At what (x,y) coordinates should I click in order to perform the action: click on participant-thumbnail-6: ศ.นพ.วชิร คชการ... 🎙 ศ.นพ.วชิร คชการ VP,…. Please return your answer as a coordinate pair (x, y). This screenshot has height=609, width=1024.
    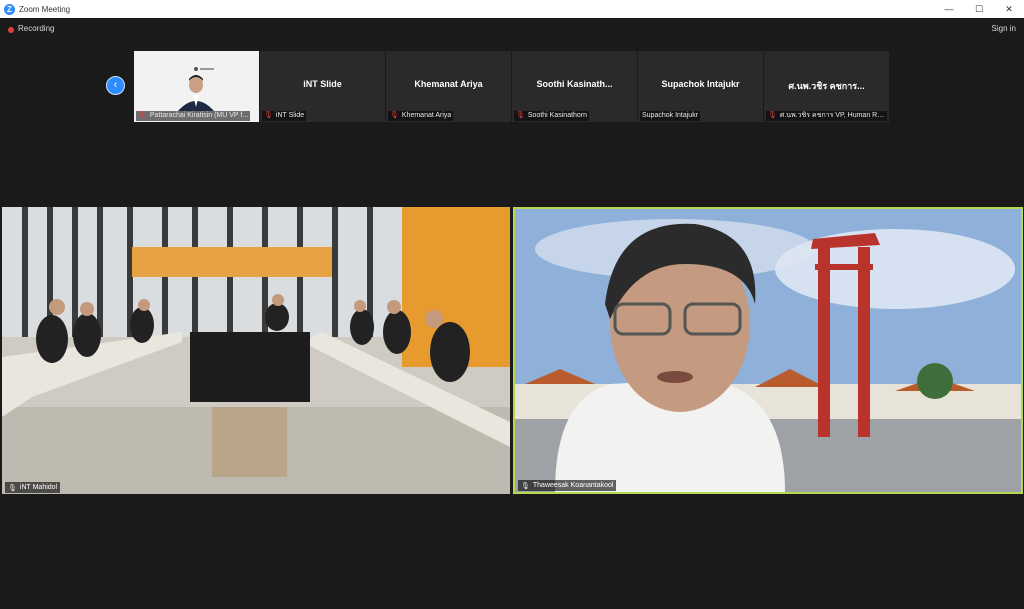
    Looking at the image, I should click on (826, 86).